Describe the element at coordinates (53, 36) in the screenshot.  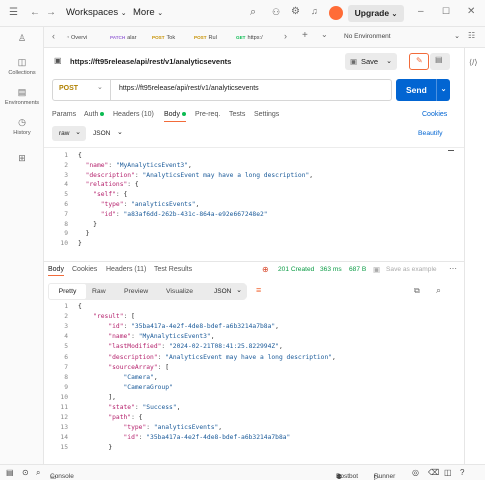
I see `chevron-left-icon: ‹` at that location.